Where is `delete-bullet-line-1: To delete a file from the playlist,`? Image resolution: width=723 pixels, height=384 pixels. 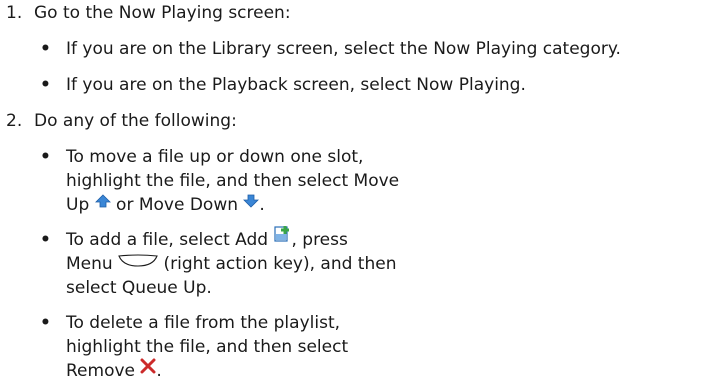 delete-bullet-line-1: To delete a file from the playlist, is located at coordinates (203, 323).